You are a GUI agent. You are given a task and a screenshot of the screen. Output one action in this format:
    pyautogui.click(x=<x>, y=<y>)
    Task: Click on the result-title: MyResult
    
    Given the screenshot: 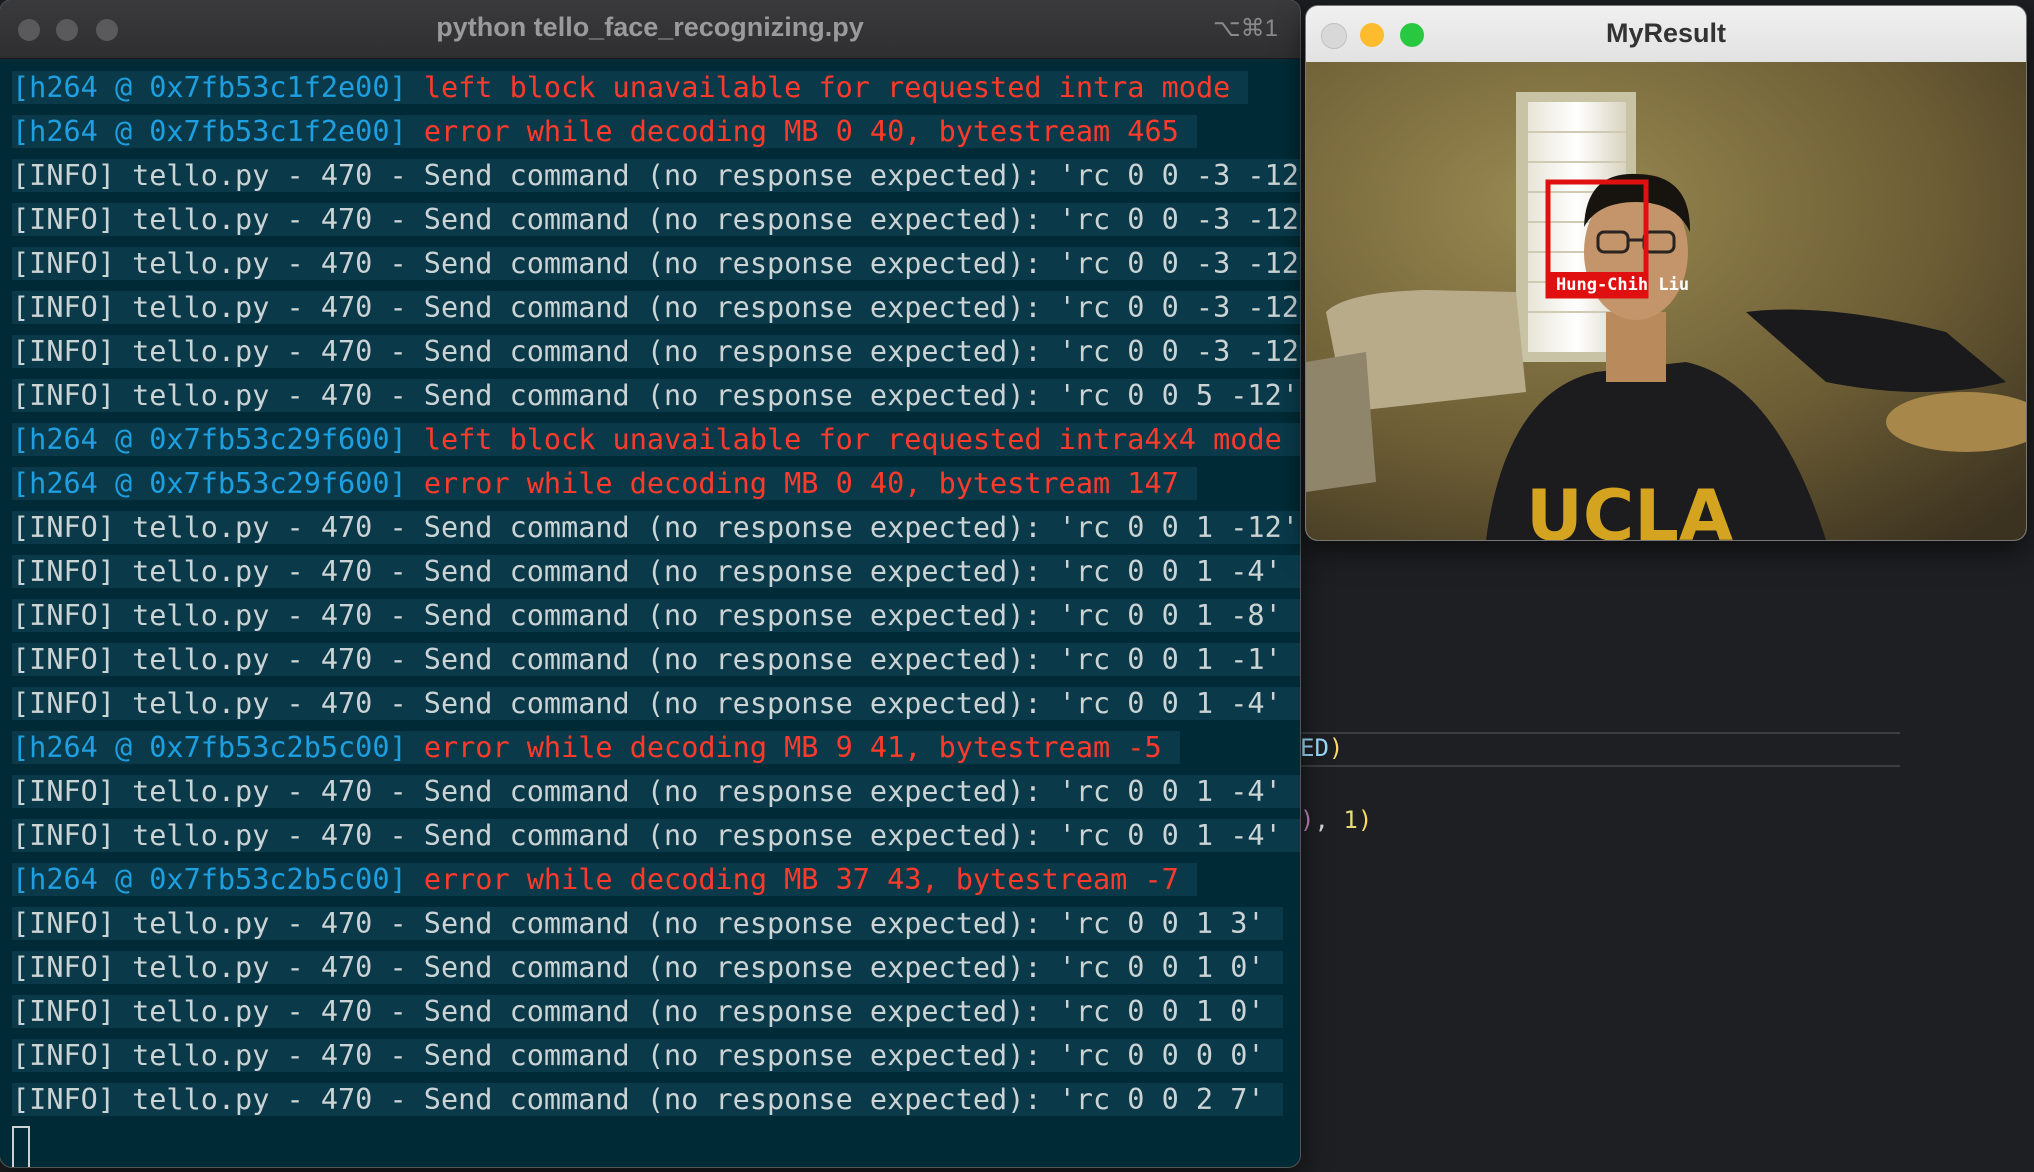 What is the action you would take?
    pyautogui.click(x=1666, y=33)
    